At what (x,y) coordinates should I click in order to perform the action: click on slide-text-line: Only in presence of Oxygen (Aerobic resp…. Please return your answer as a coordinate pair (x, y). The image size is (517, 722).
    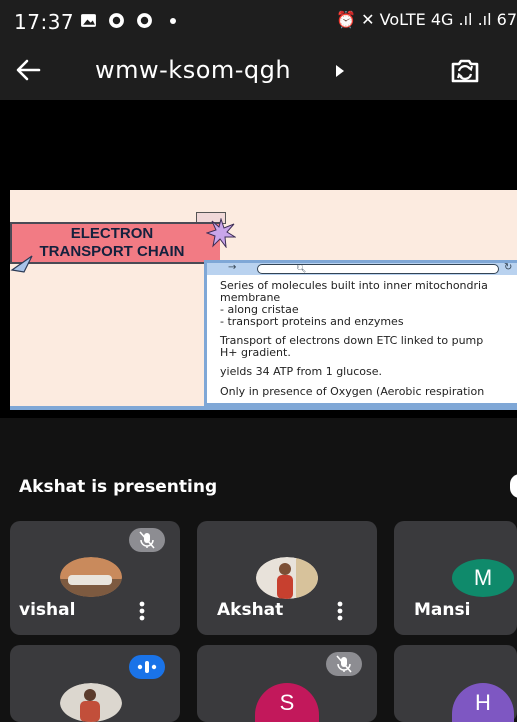
    Looking at the image, I should click on (352, 391).